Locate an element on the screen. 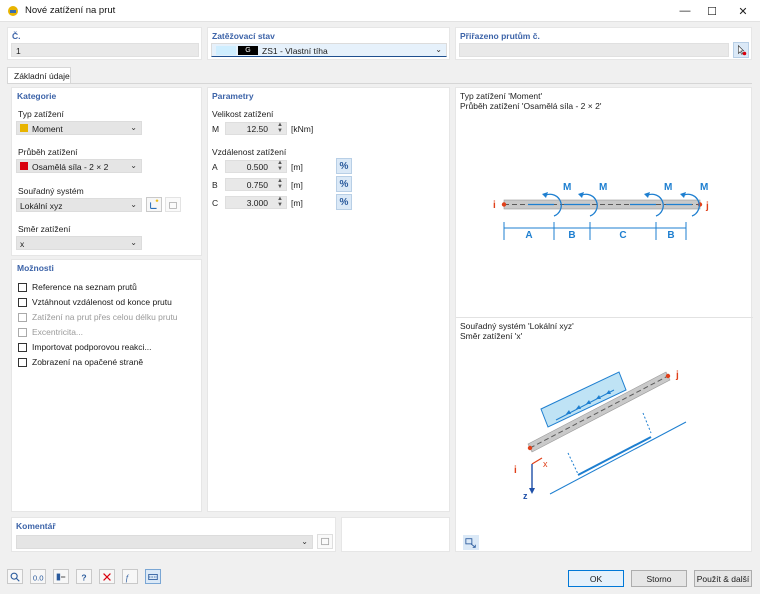 Image resolution: width=760 pixels, height=594 pixels. loadcase-label: Zatěžovací stav is located at coordinates (243, 36).